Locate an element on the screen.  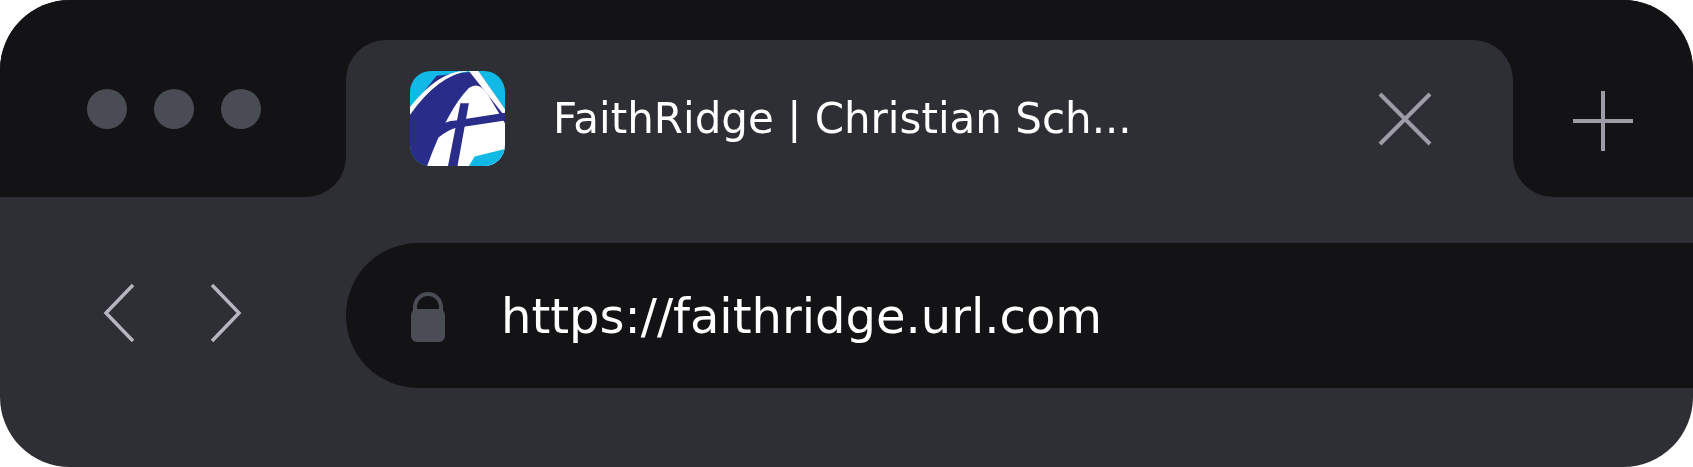
forward-icon is located at coordinates (226, 313).